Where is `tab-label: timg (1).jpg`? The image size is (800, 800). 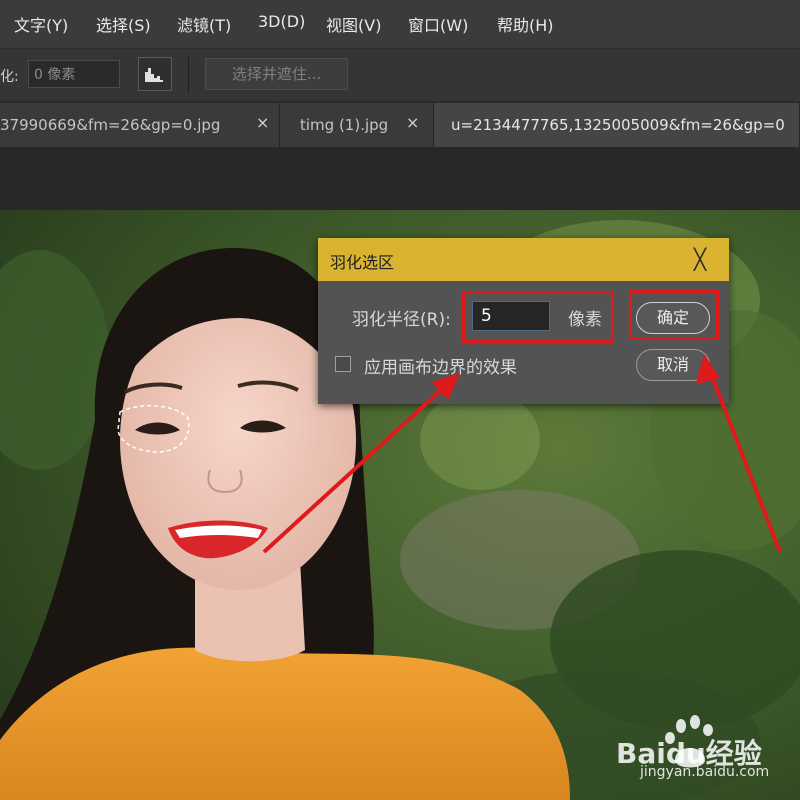
tab-label: timg (1).jpg is located at coordinates (344, 125).